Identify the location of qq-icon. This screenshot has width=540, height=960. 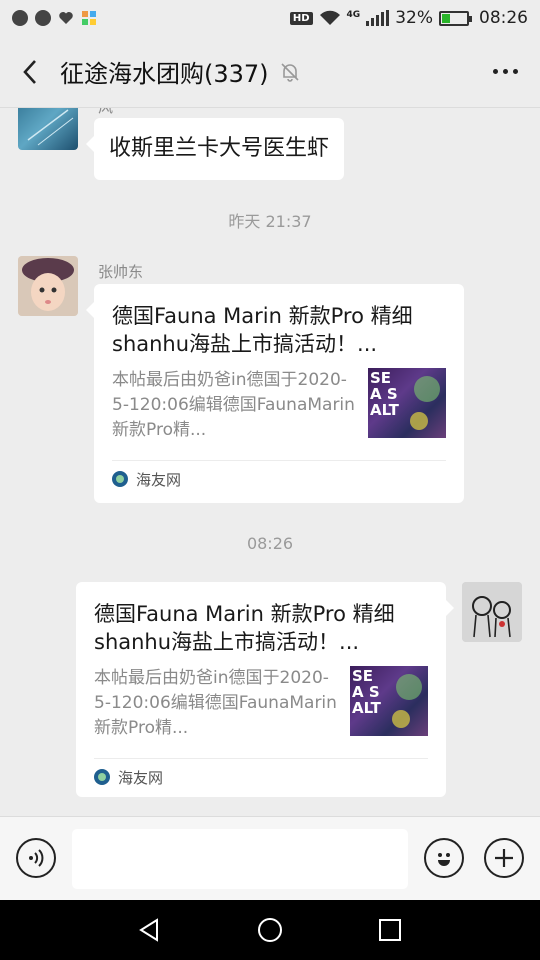
(43, 18).